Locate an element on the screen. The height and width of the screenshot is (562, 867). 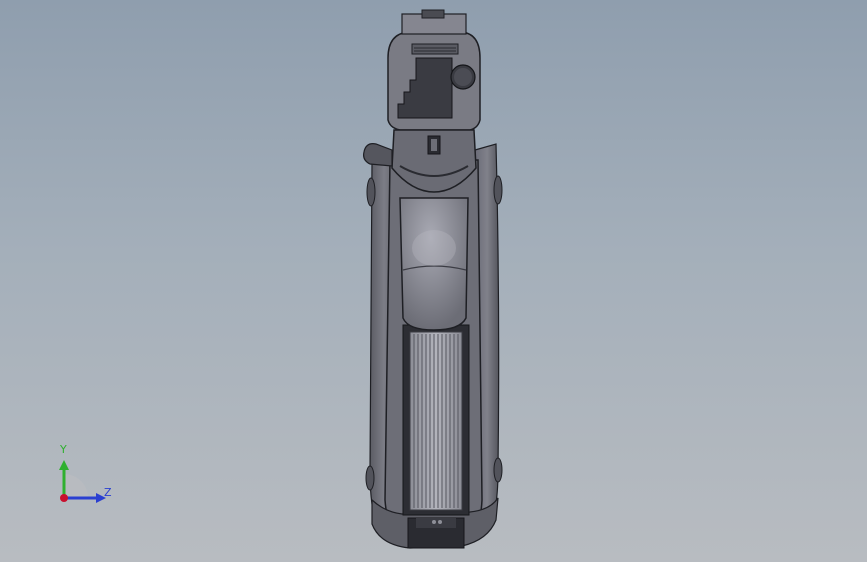
y-axis-label: Y is located at coordinates (63, 449).